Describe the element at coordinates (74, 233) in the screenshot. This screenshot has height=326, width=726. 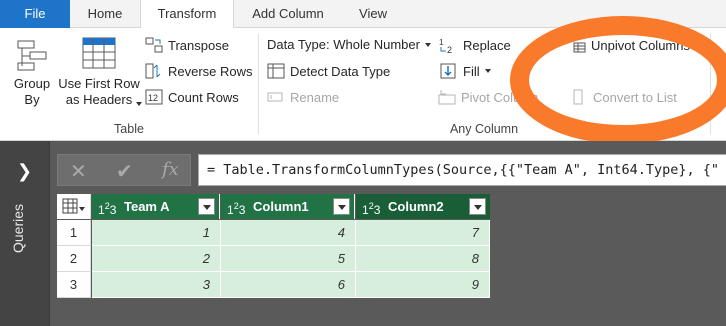
I see `row-number: 1` at that location.